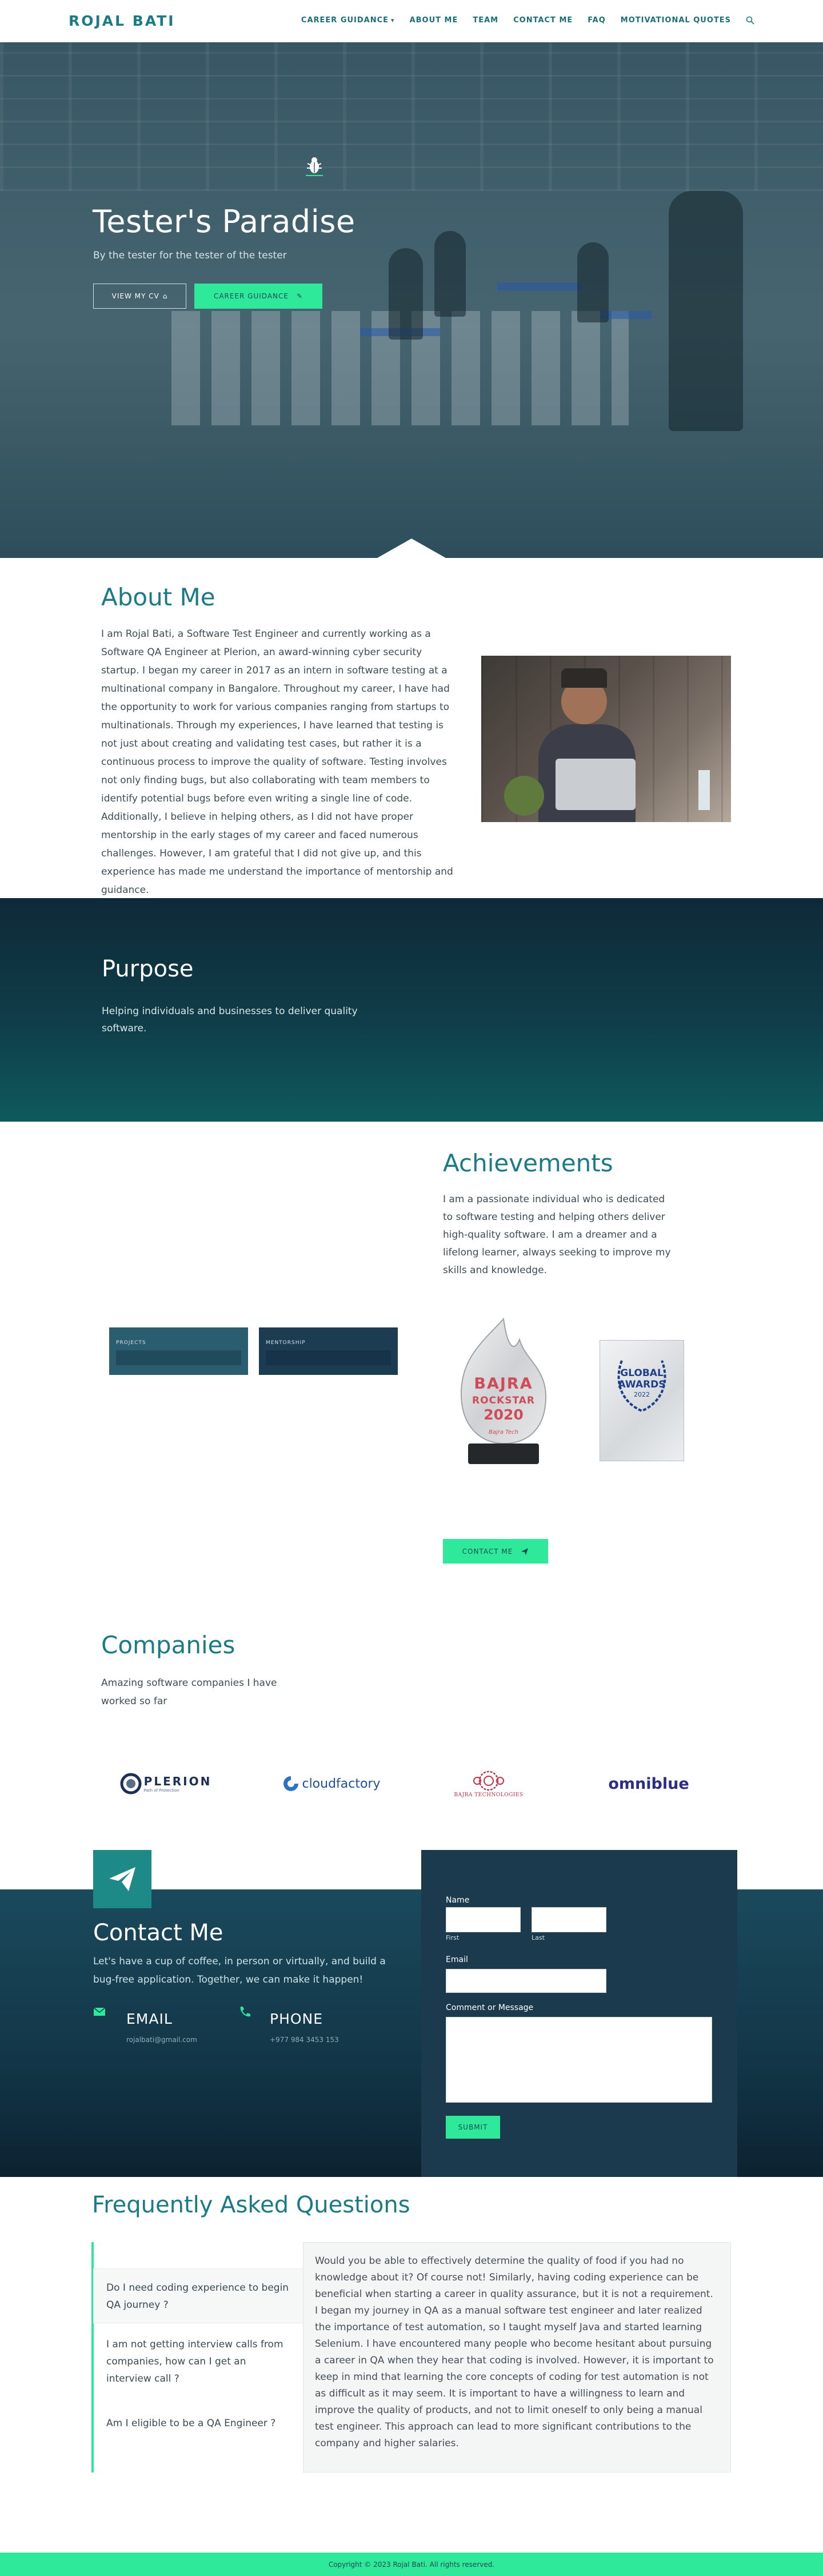  I want to click on award-line2: ROCKSTAR, so click(503, 1400).